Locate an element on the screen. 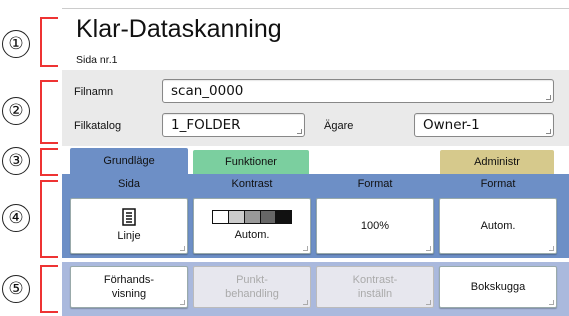  filename-value: scan_0000 is located at coordinates (207, 91).